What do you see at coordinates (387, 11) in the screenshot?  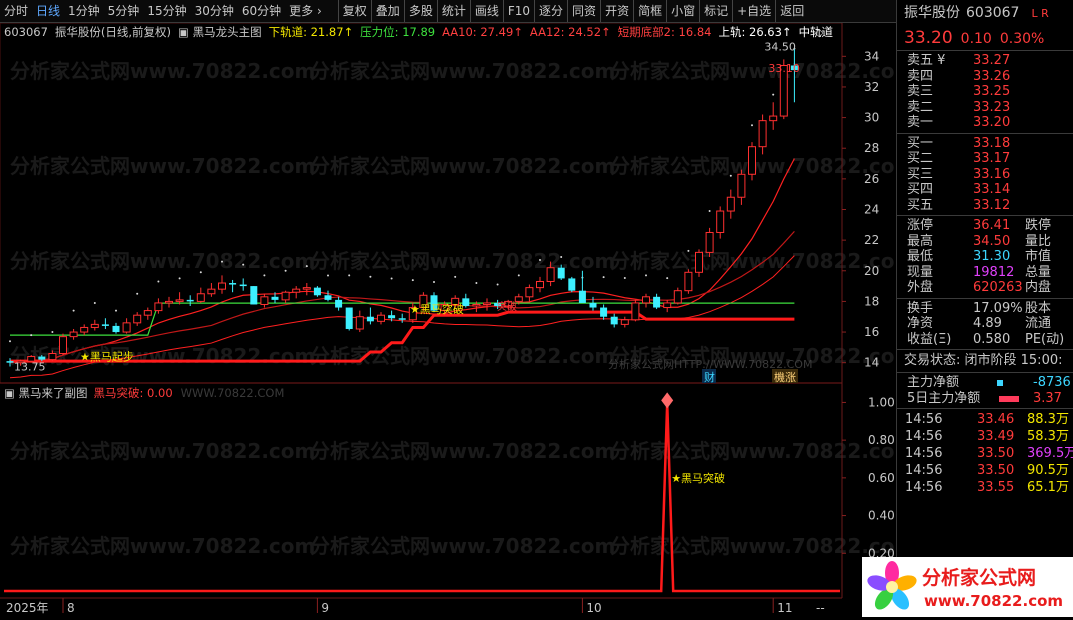 I see `toolbar-button-1: 叠加` at bounding box center [387, 11].